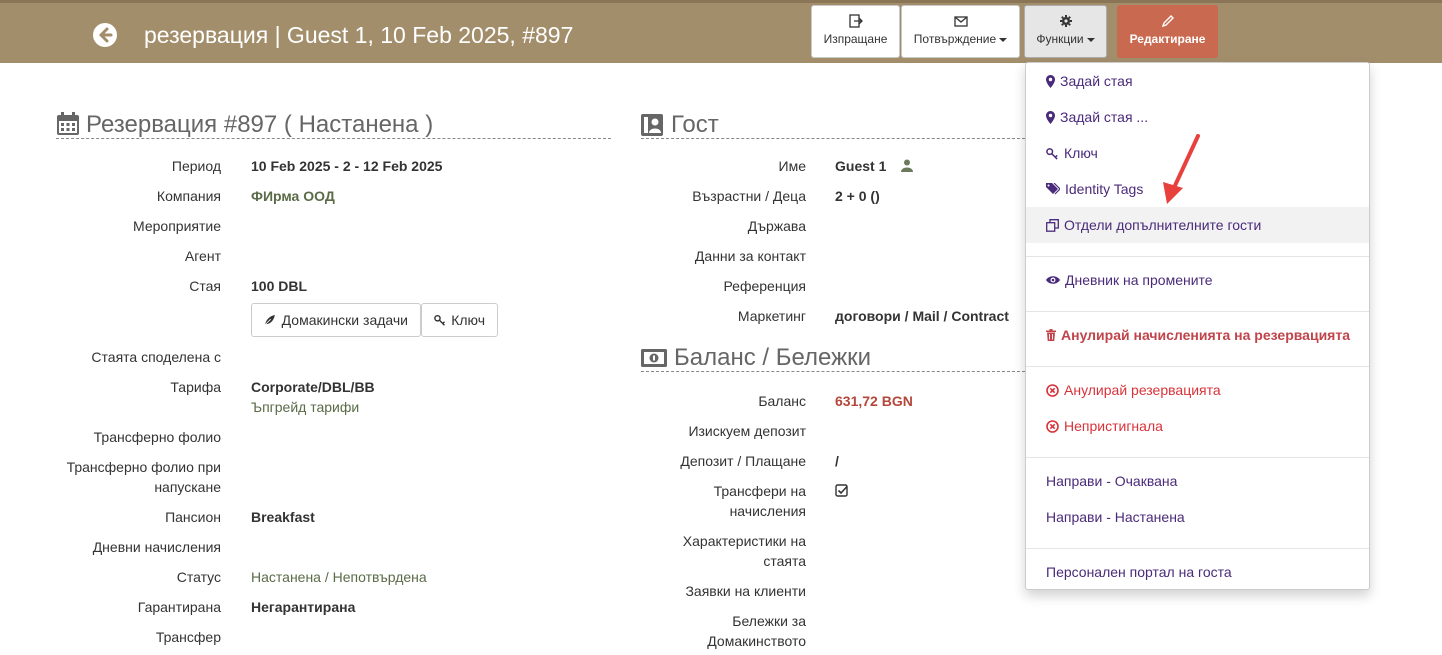 The height and width of the screenshot is (655, 1442). Describe the element at coordinates (855, 21) in the screenshot. I see `sign-out-icon` at that location.